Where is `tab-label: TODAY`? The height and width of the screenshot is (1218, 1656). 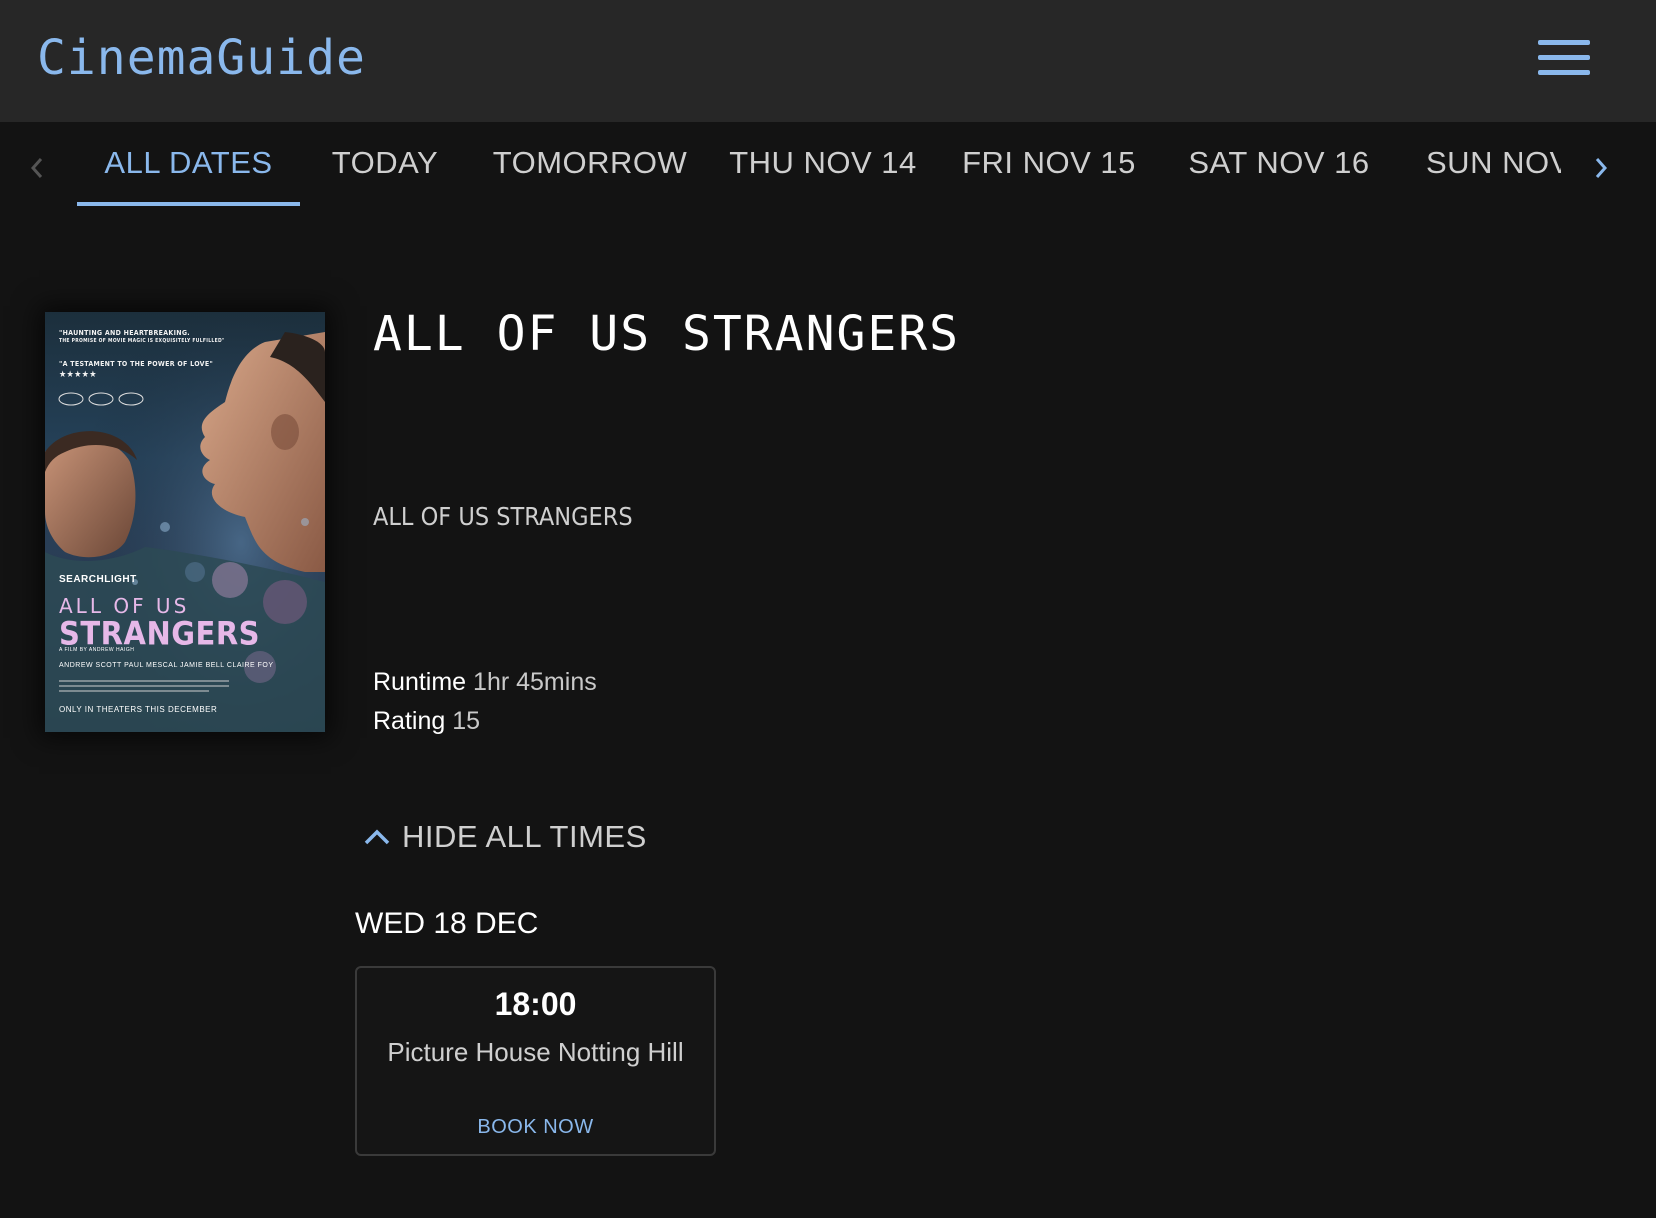 tab-label: TODAY is located at coordinates (385, 162).